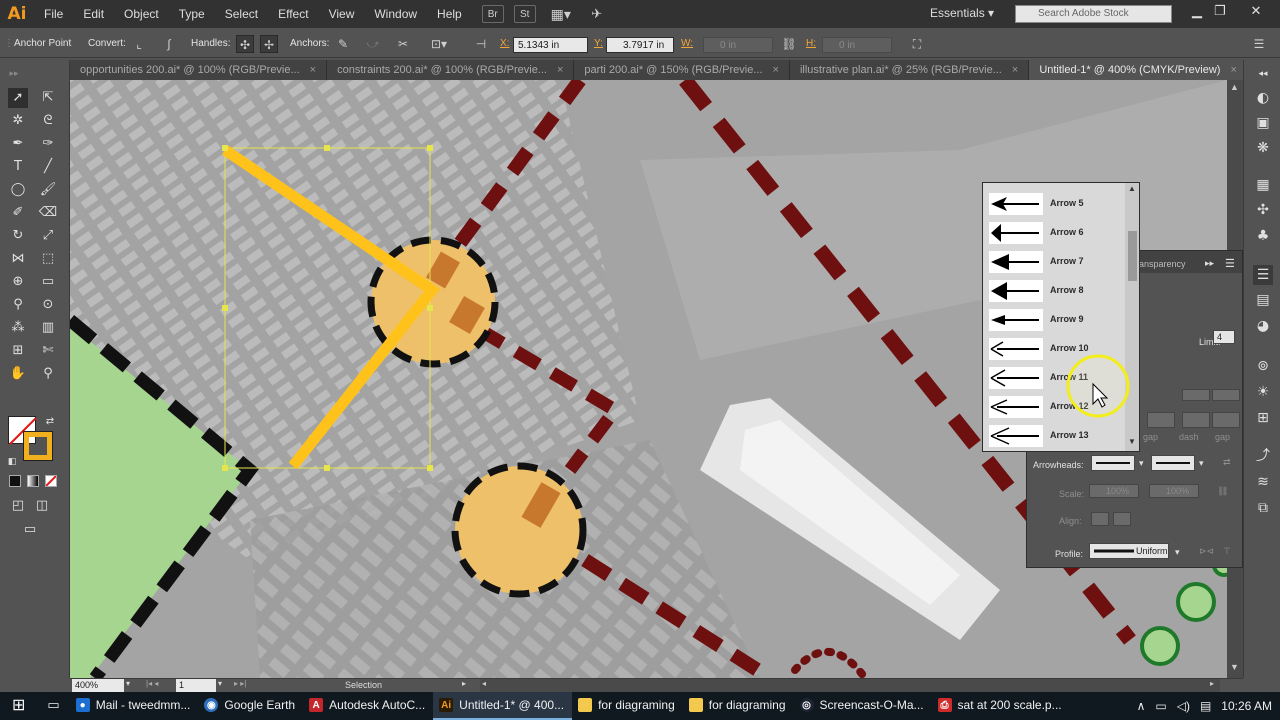  I want to click on gap-3-field, so click(1226, 420).